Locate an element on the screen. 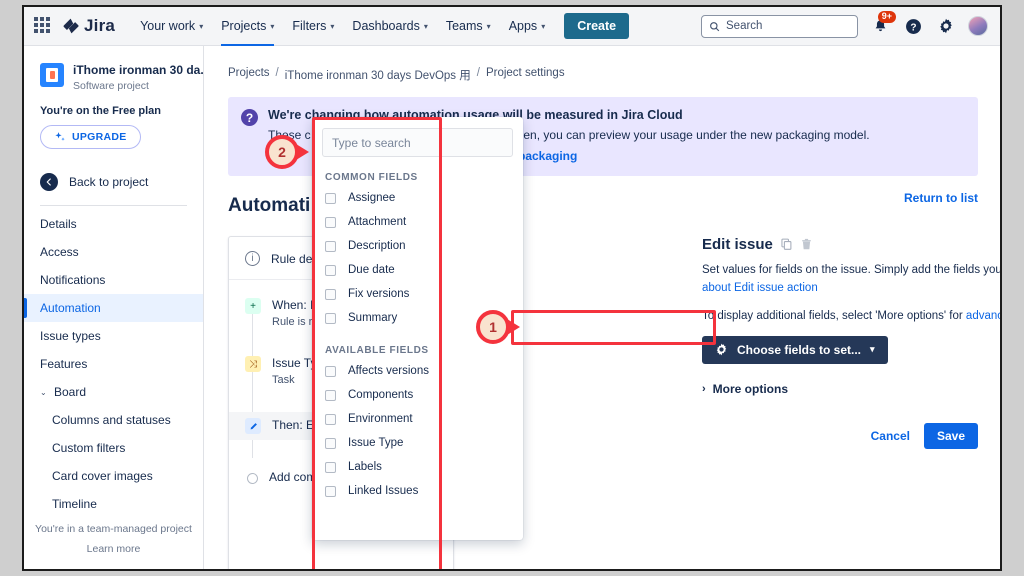 The image size is (1024, 576). annotation-marker-1: 1 is located at coordinates (498, 327).